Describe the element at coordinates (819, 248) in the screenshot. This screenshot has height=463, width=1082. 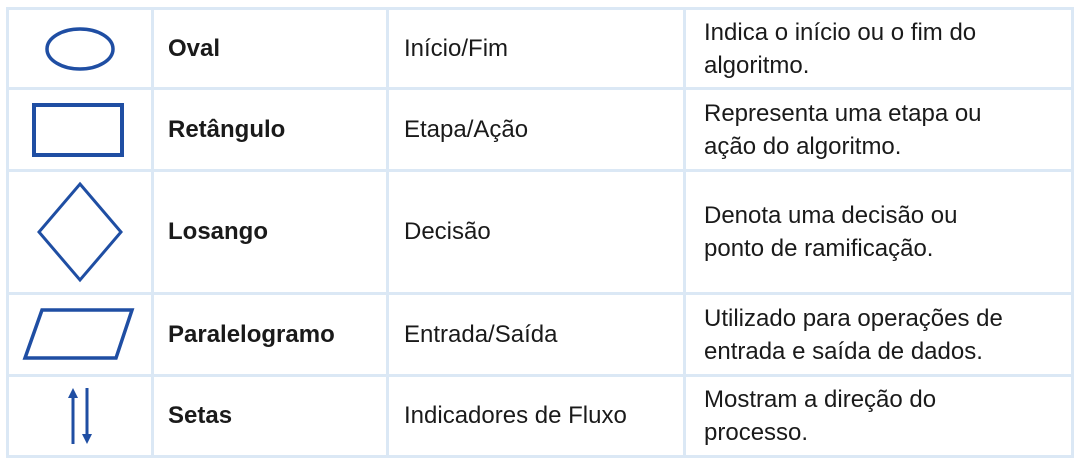
I see `description-line: ponto de ramificação.` at that location.